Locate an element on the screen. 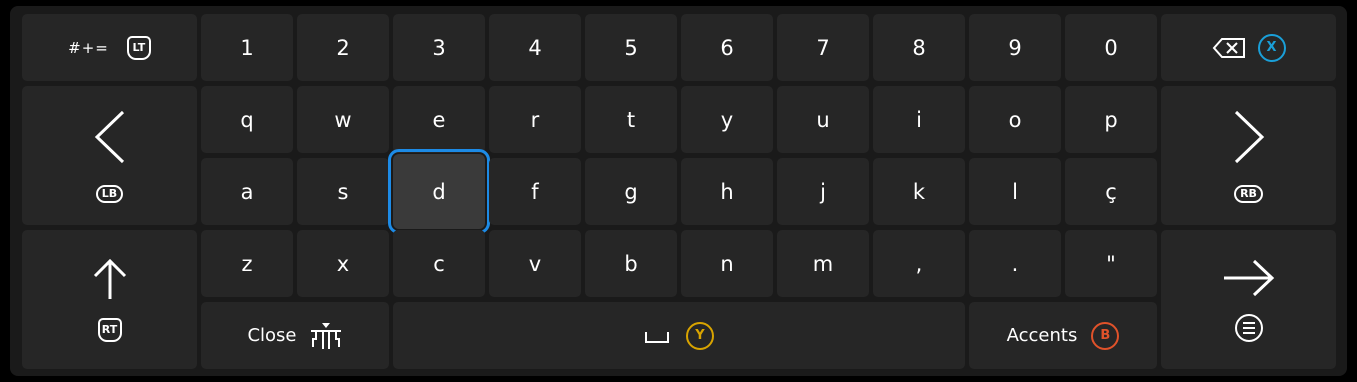  key-p: p is located at coordinates (1111, 119).